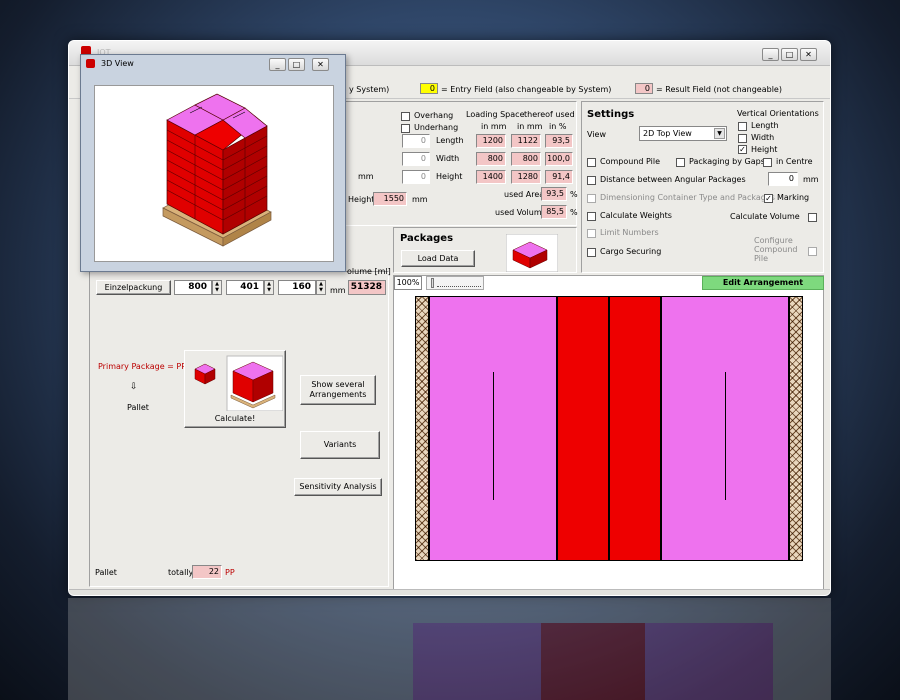  Describe the element at coordinates (450, 140) in the screenshot. I see `length-label: Length` at that location.